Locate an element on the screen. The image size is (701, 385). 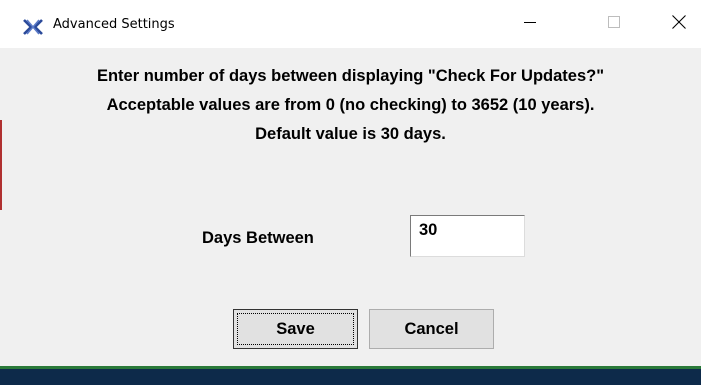
background-window-strip is located at coordinates (350, 377).